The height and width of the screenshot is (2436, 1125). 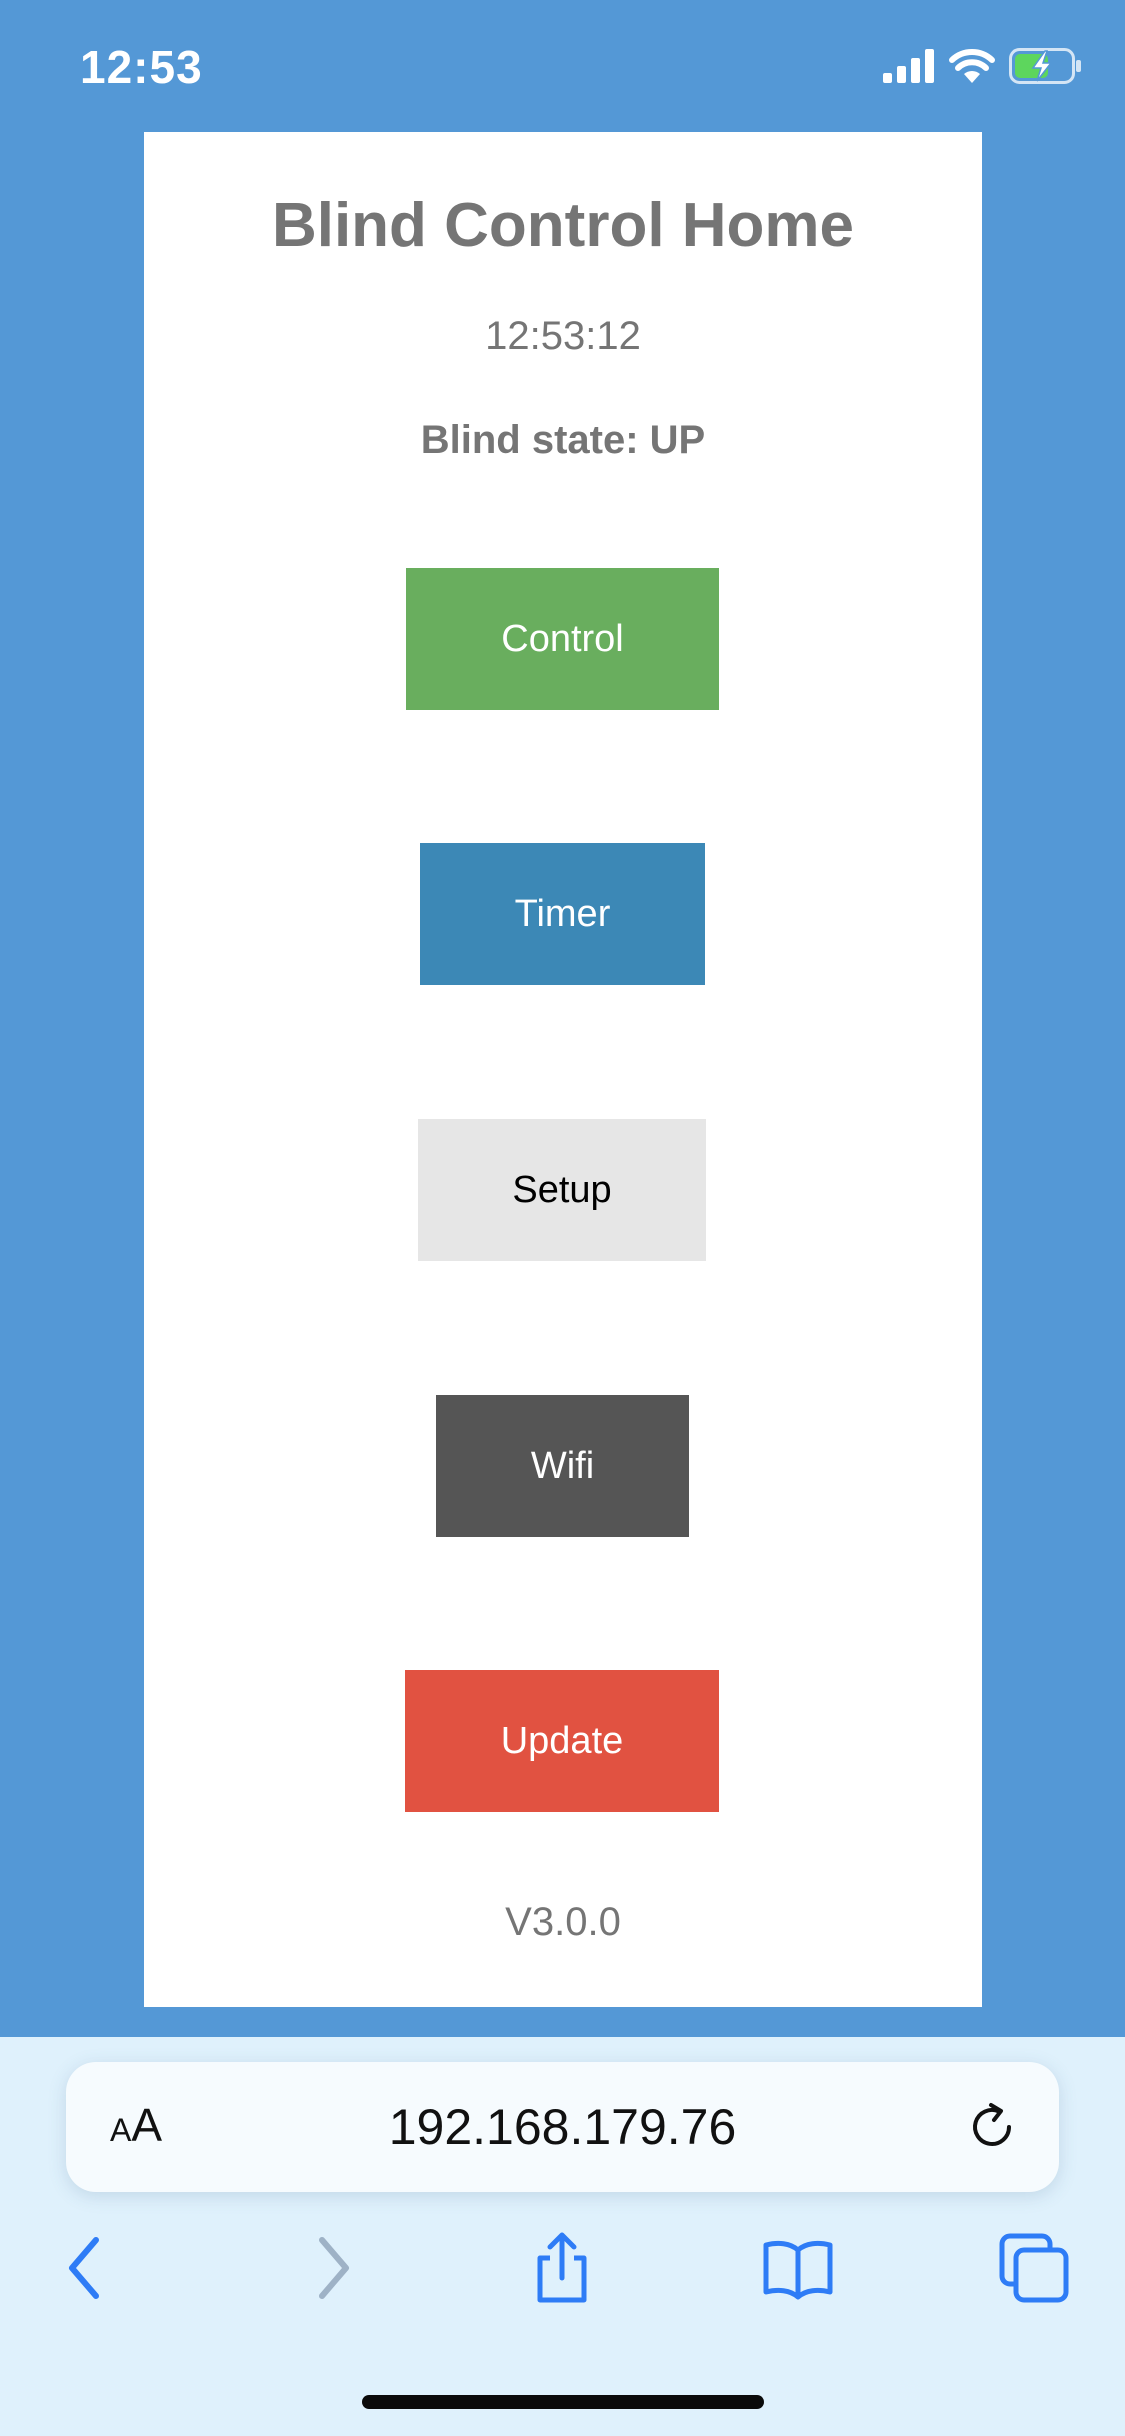 I want to click on wifi-button-label: Wifi, so click(x=562, y=1465).